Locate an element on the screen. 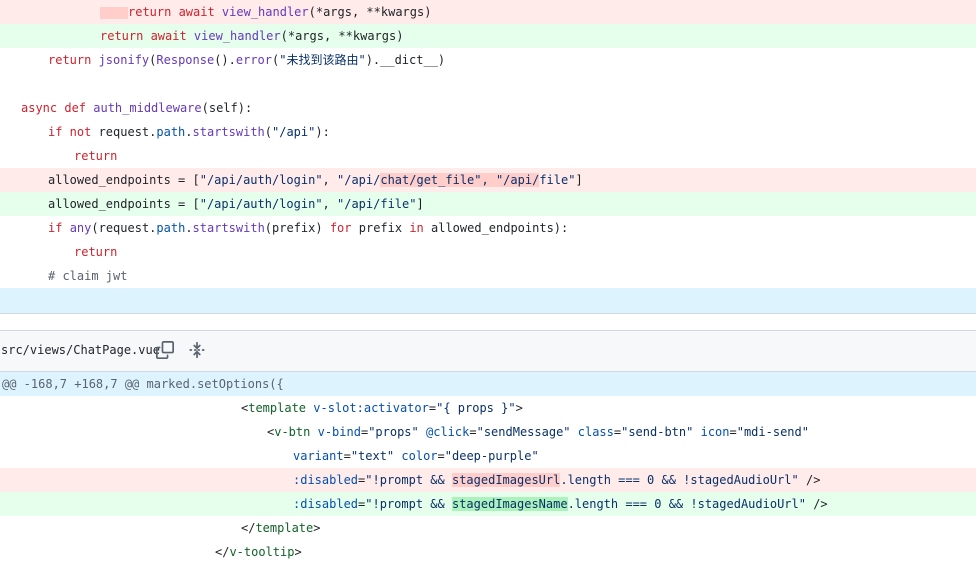  code-text: <template v-slot:activator="{ props }"> is located at coordinates (382, 408).